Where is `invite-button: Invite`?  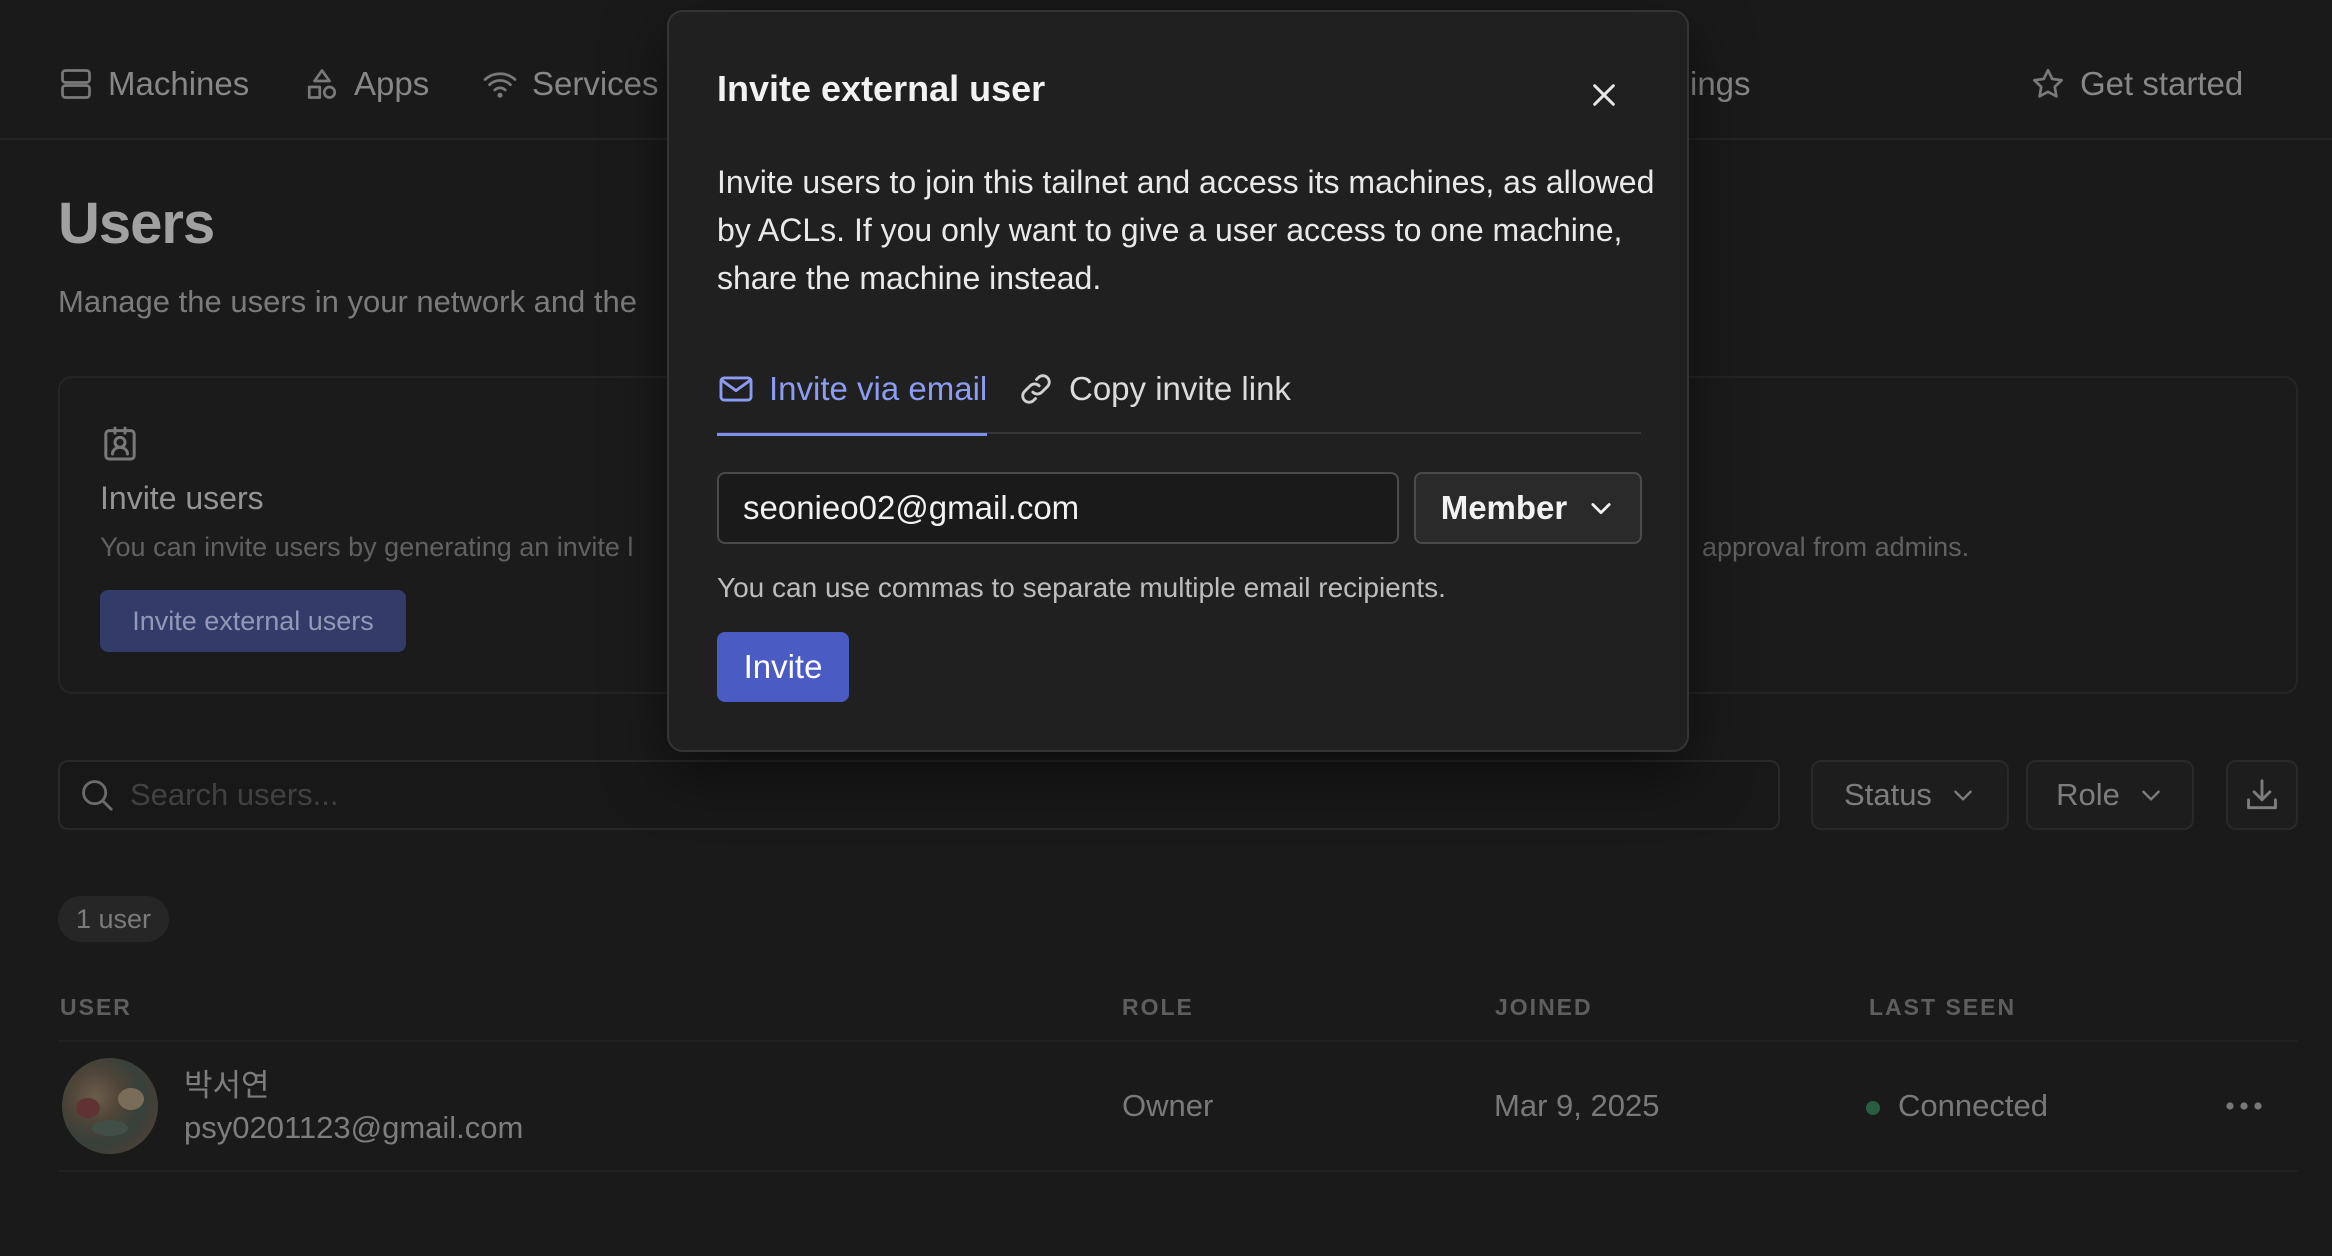 invite-button: Invite is located at coordinates (783, 667).